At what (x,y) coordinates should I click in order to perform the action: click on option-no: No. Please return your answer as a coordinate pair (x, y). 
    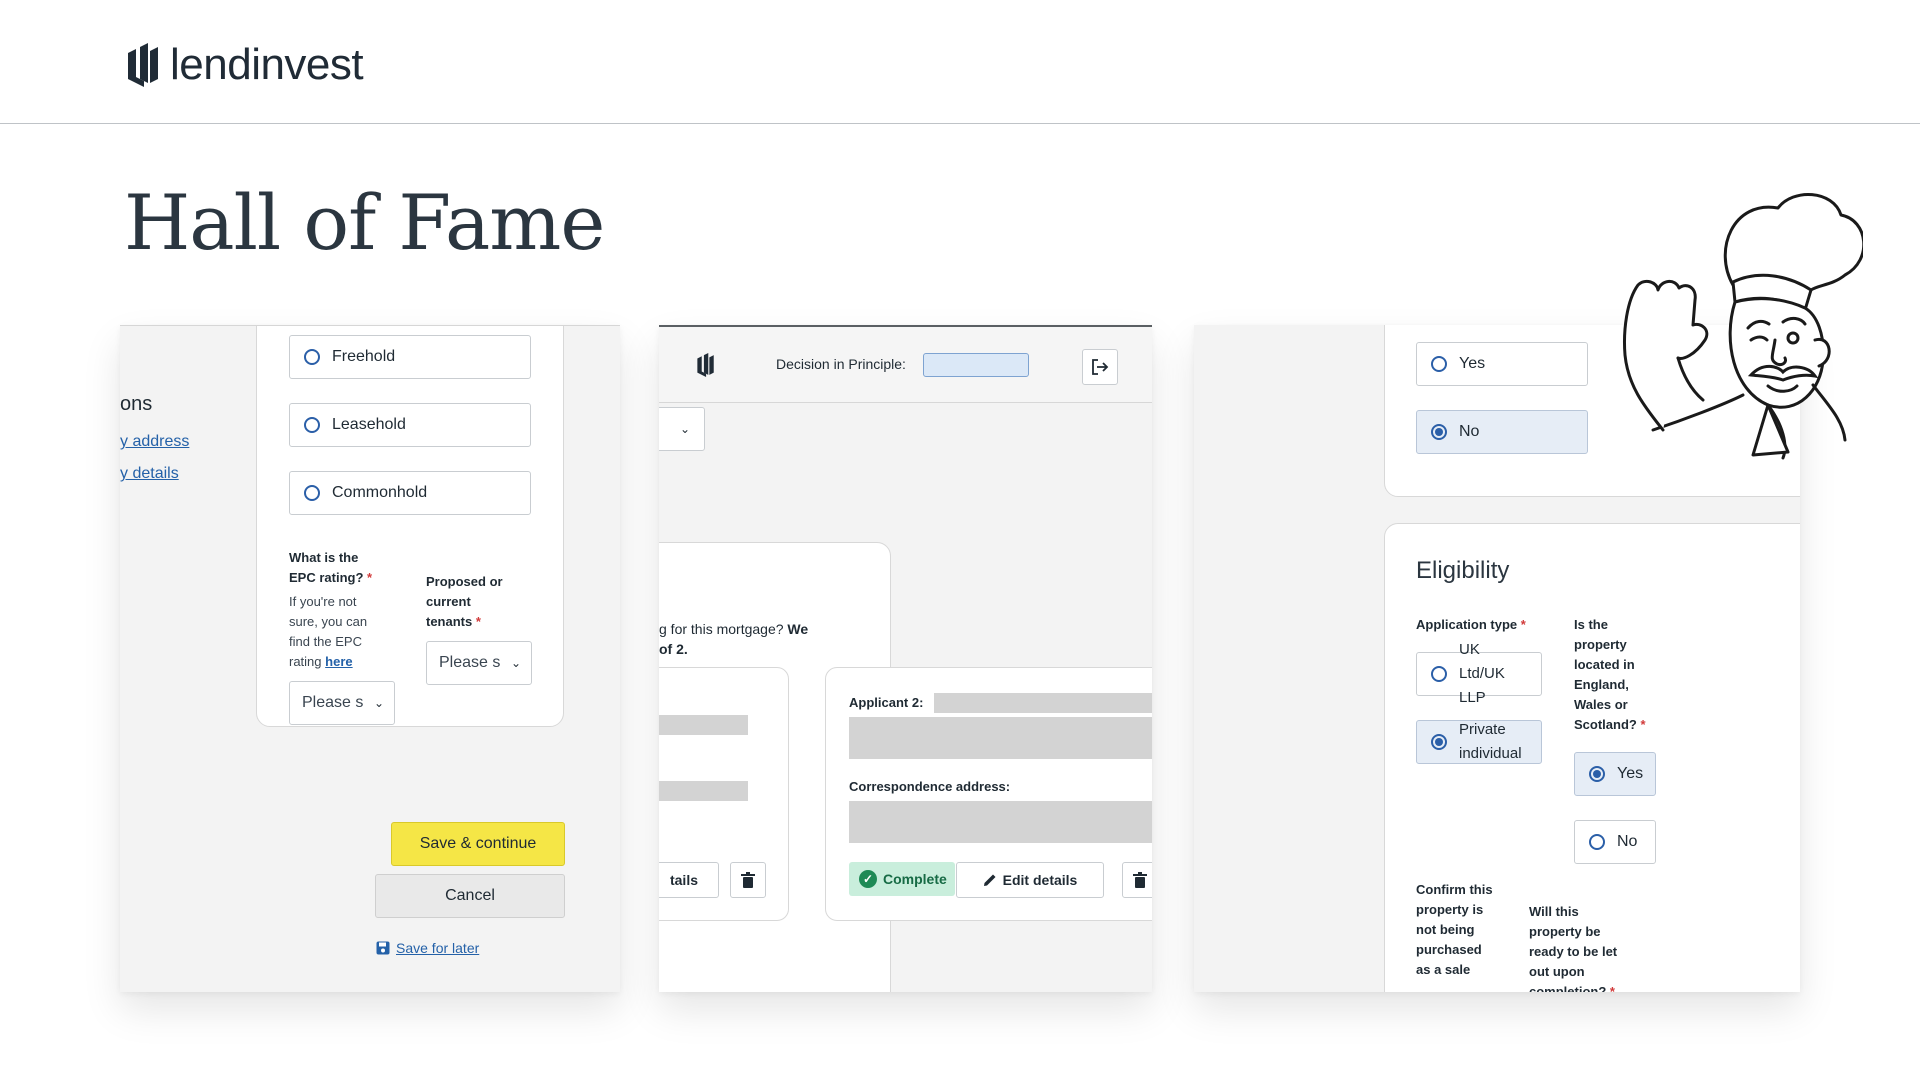
    Looking at the image, I should click on (1502, 432).